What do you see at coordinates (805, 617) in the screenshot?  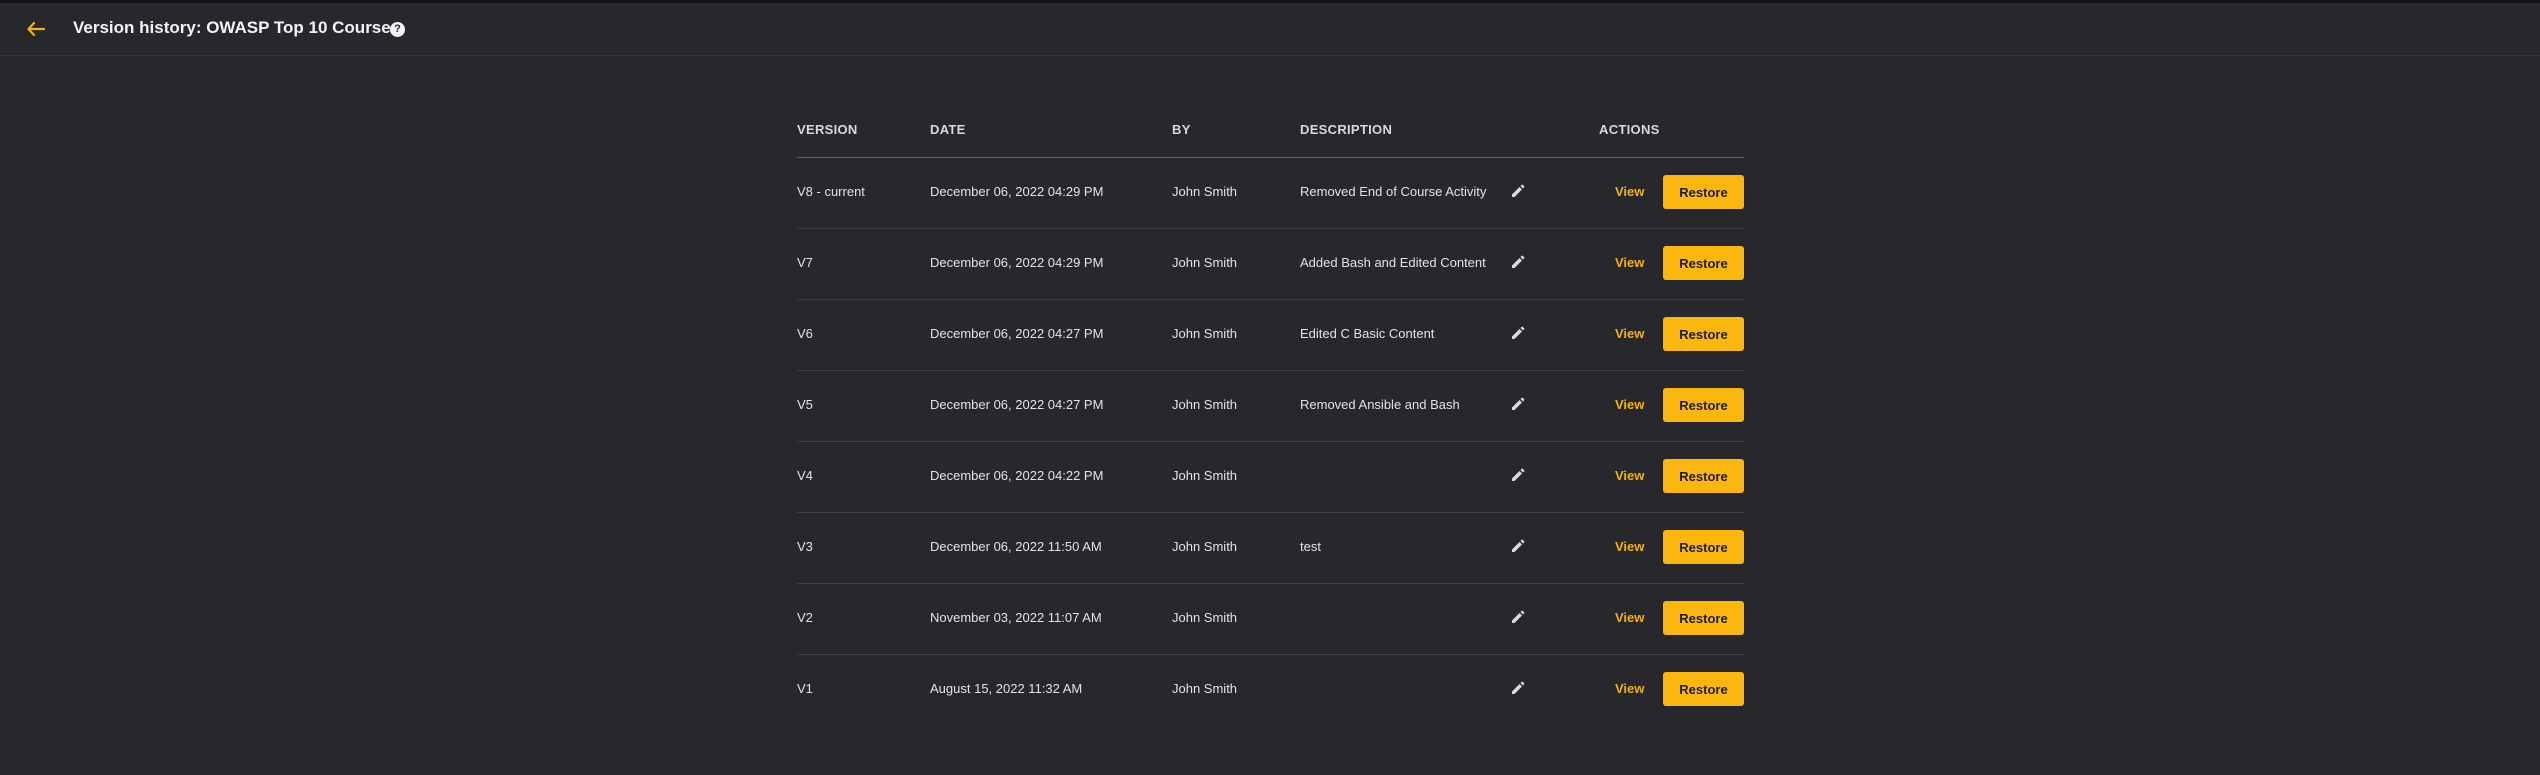 I see `version-cell: V2` at bounding box center [805, 617].